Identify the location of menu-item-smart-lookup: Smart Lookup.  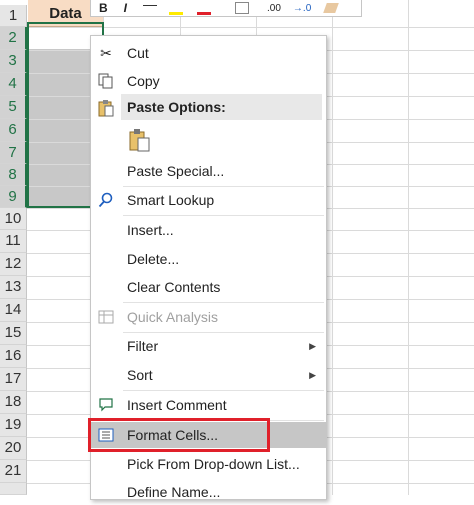
(208, 200).